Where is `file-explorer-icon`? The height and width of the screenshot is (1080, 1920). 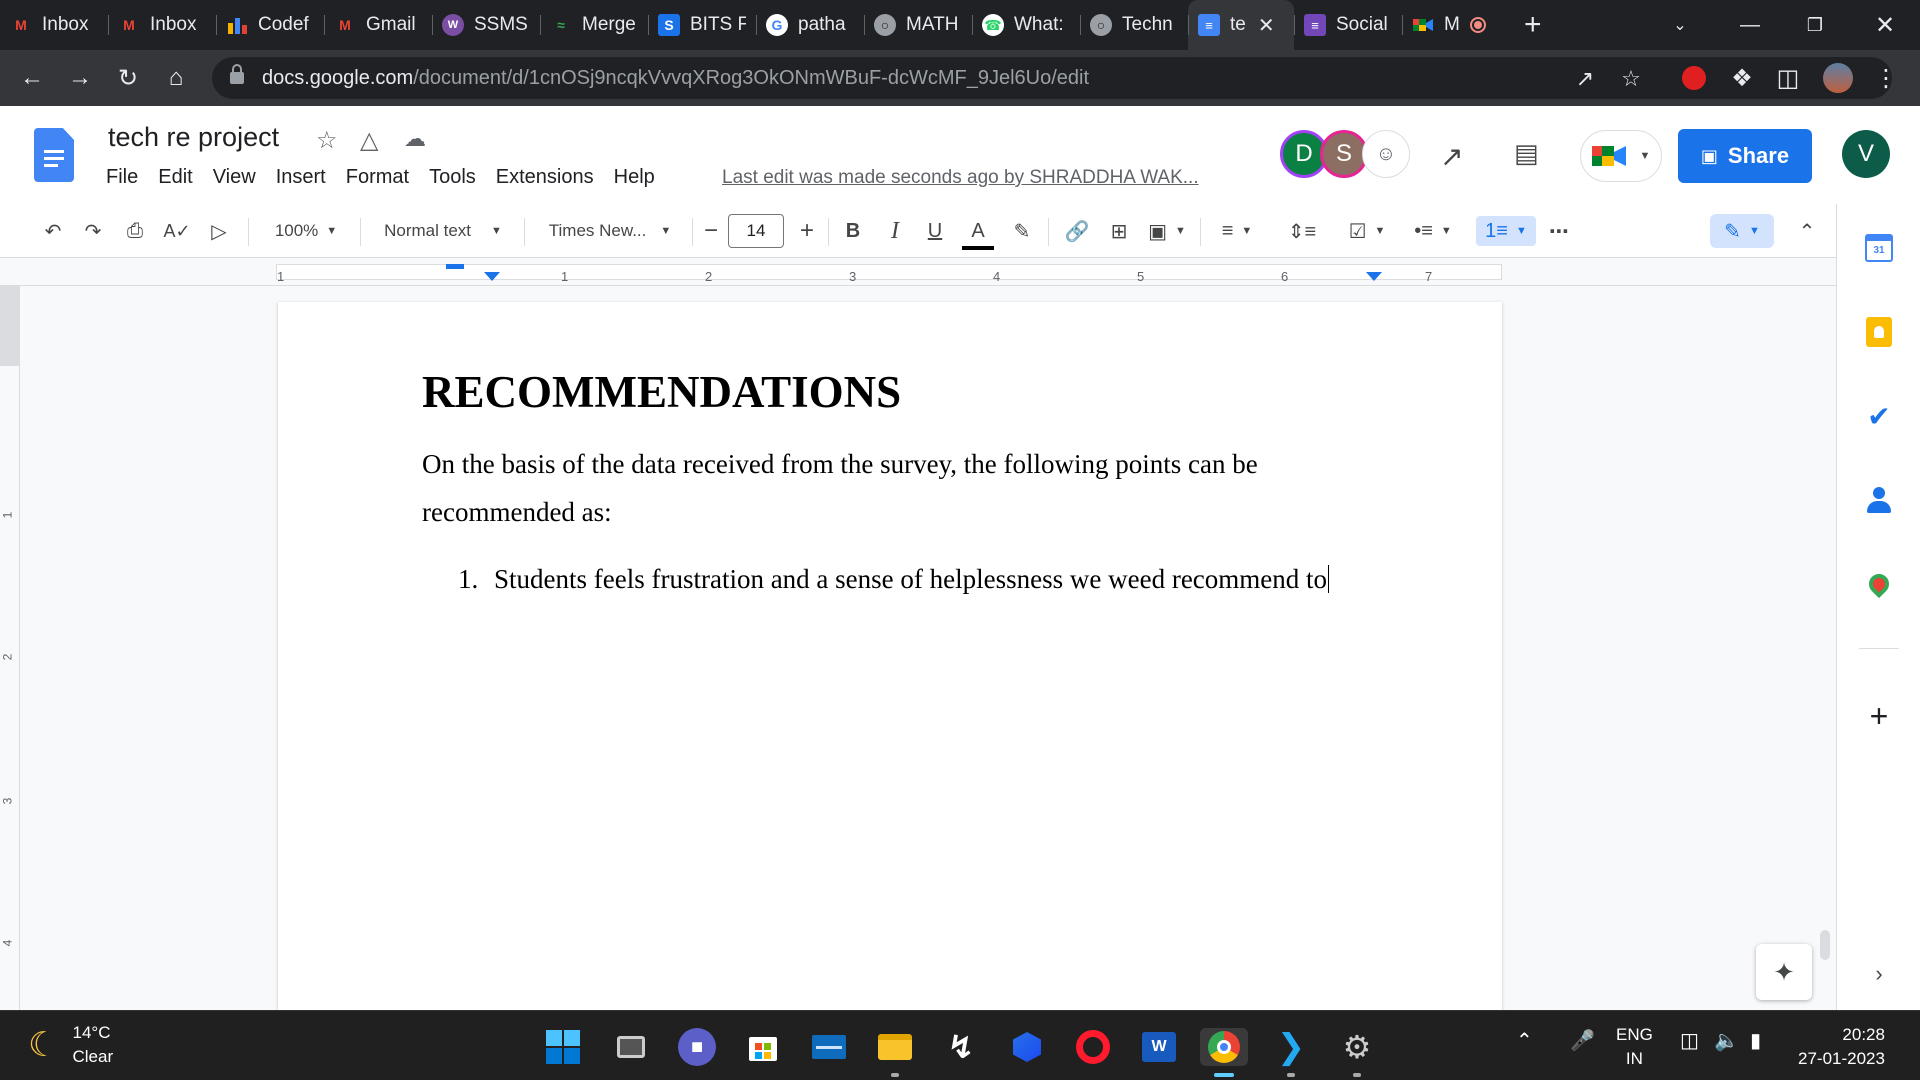
file-explorer-icon is located at coordinates (895, 1047).